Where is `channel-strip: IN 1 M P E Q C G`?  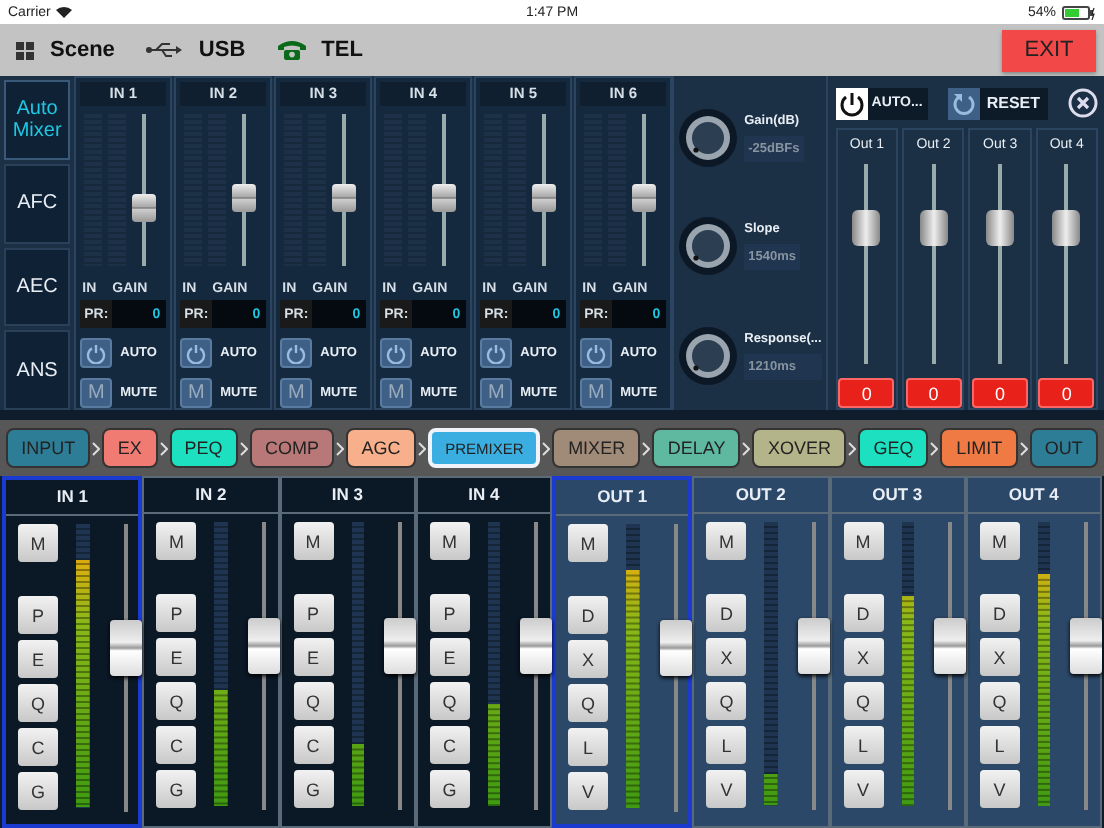 channel-strip: IN 1 M P E Q C G is located at coordinates (72, 652).